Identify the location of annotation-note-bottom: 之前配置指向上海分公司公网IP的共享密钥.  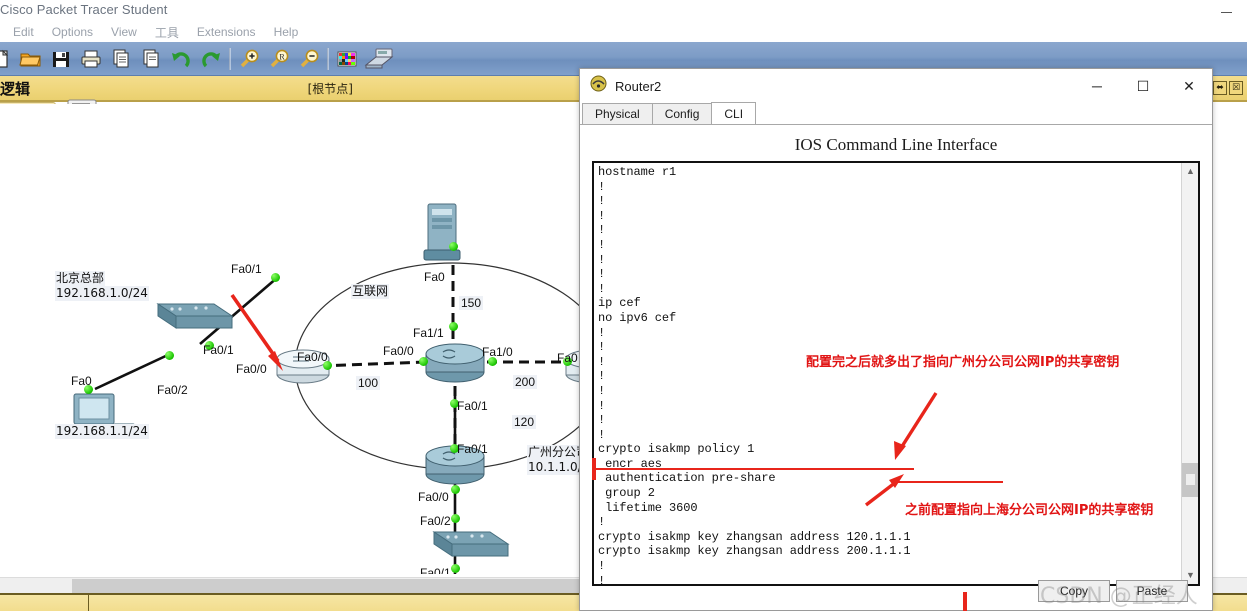
(1029, 510).